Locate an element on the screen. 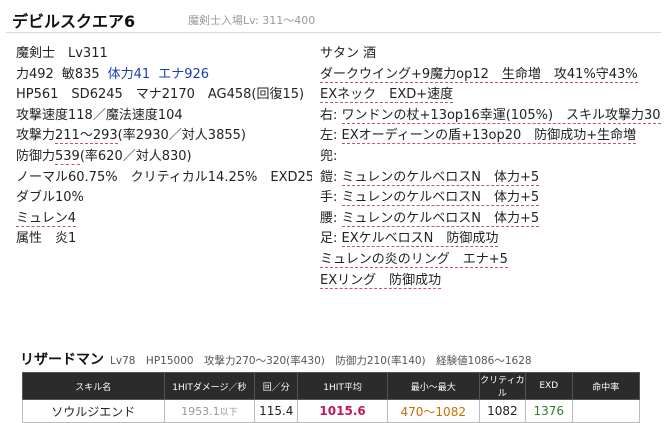 The width and height of the screenshot is (667, 423). defense-value-link: 539 is located at coordinates (67, 156).